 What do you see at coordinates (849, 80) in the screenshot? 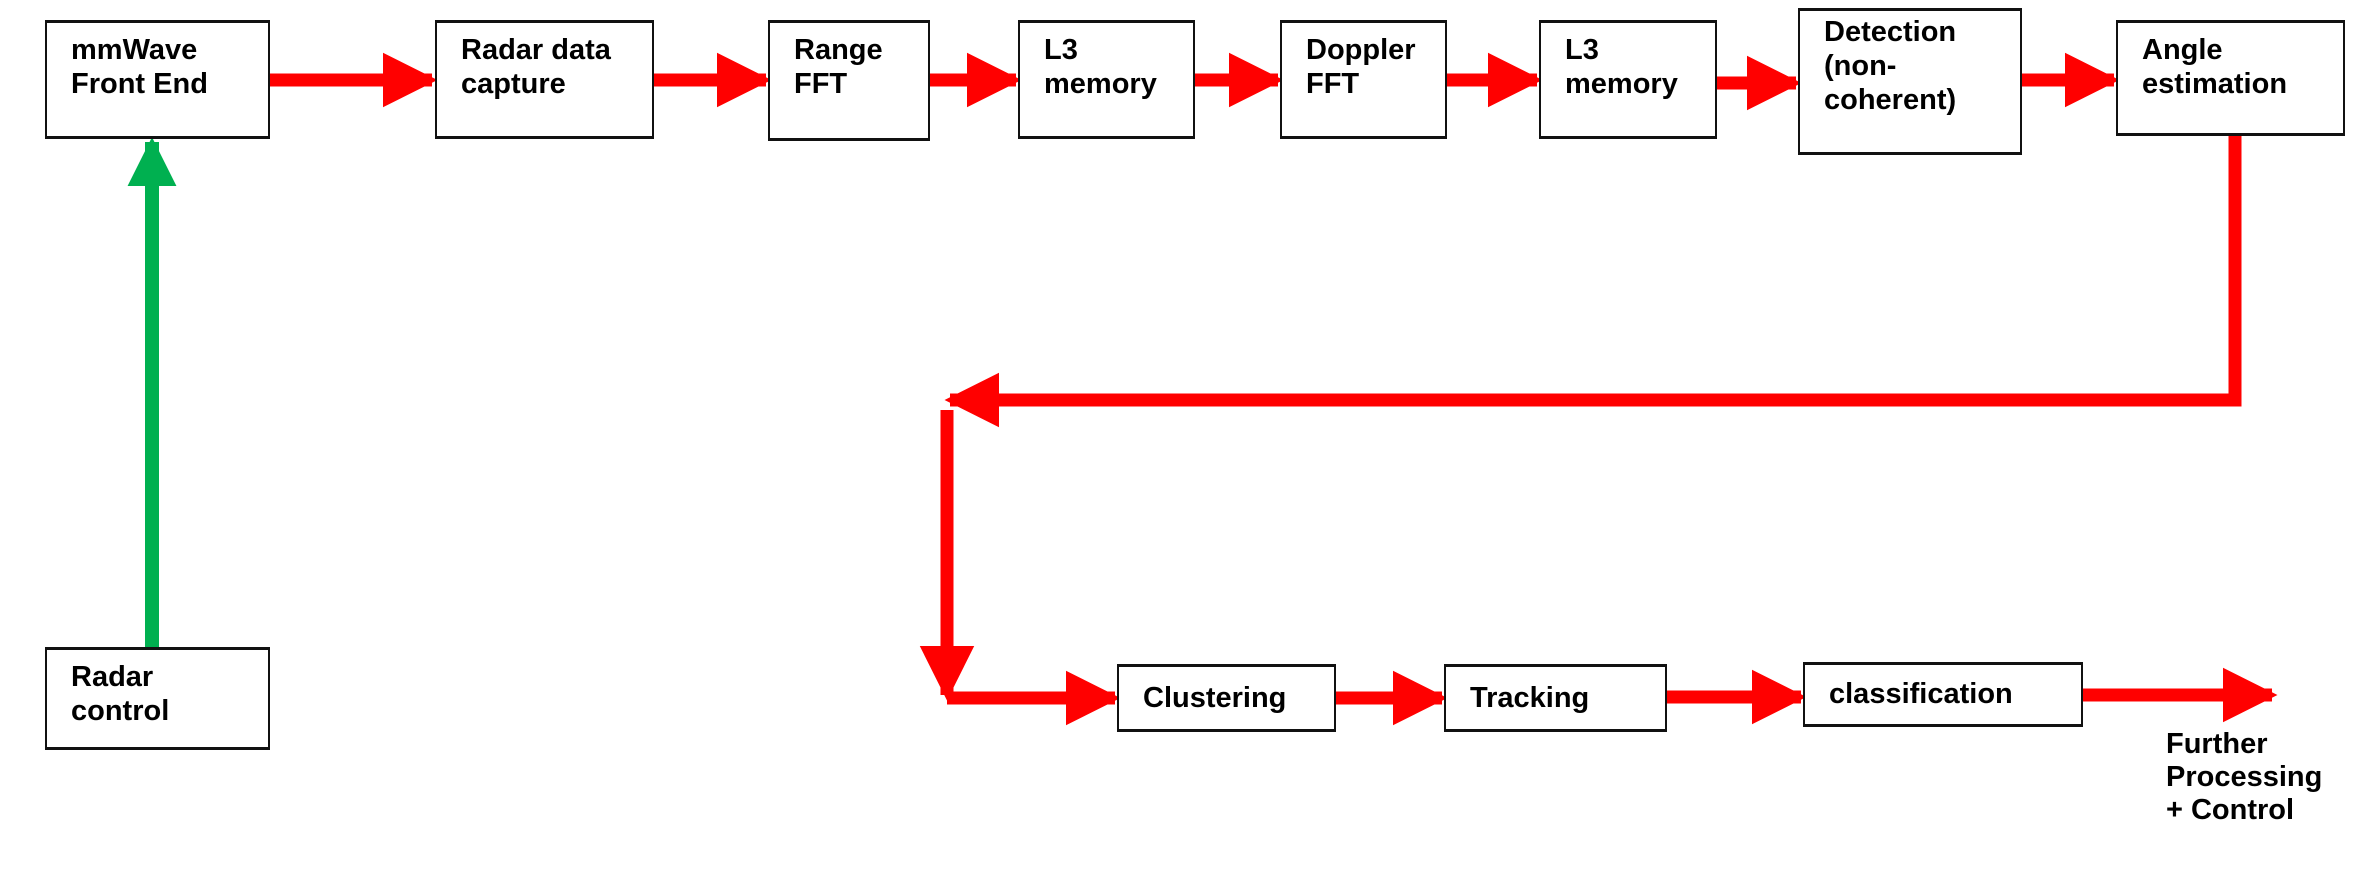
I see `block-range-fft: Range FFT` at bounding box center [849, 80].